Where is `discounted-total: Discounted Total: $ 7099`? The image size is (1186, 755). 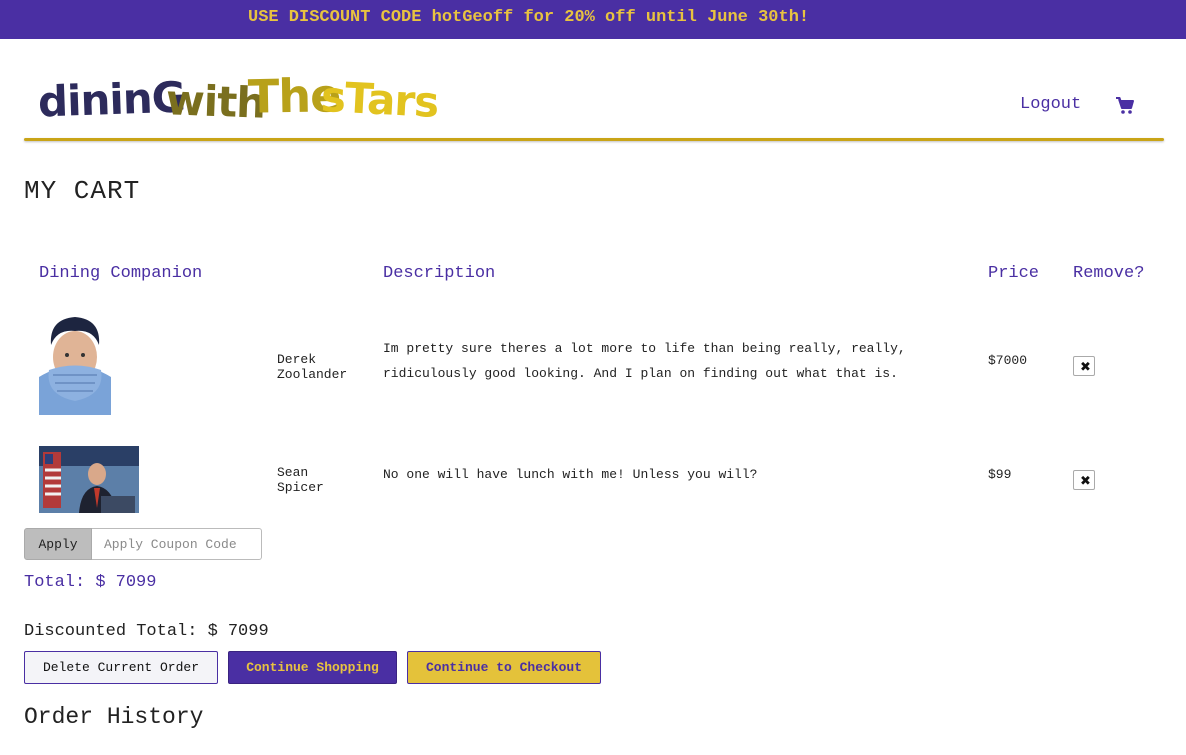
discounted-total: Discounted Total: $ 7099 is located at coordinates (146, 631).